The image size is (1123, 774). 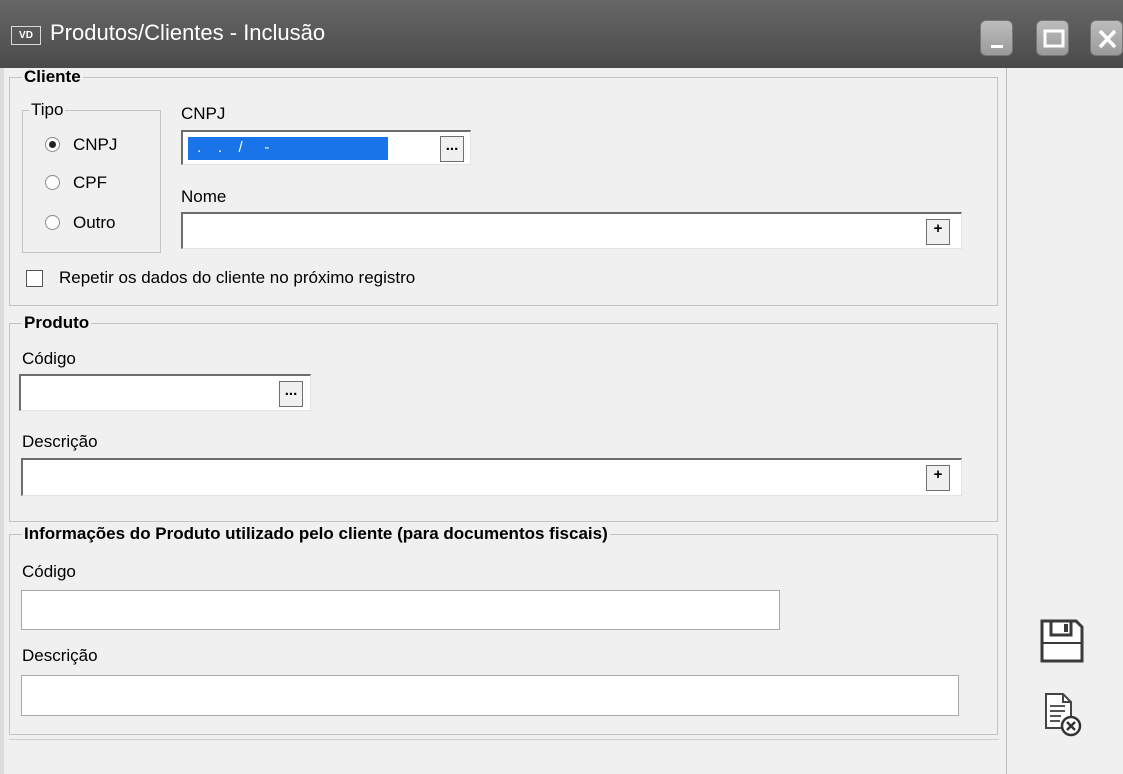 What do you see at coordinates (996, 38) in the screenshot?
I see `minimize-button` at bounding box center [996, 38].